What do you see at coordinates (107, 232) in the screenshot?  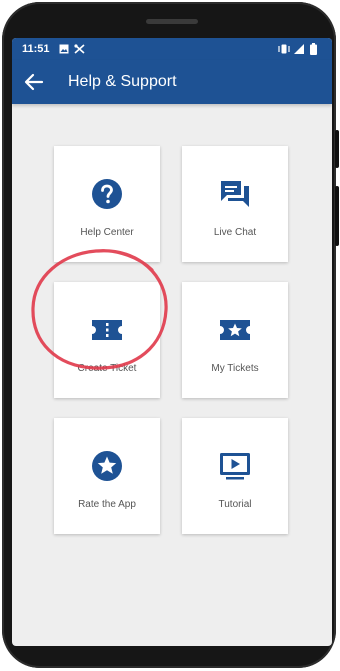 I see `tile-label: Help Center` at bounding box center [107, 232].